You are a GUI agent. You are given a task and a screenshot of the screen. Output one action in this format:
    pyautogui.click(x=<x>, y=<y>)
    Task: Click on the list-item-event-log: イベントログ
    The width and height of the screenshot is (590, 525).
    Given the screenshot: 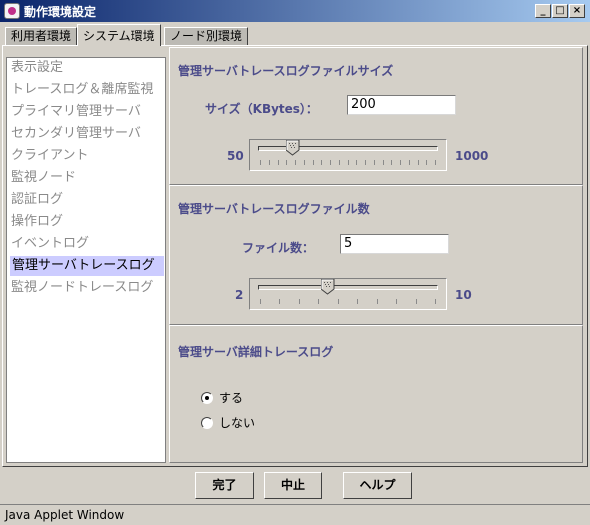 What is the action you would take?
    pyautogui.click(x=50, y=244)
    